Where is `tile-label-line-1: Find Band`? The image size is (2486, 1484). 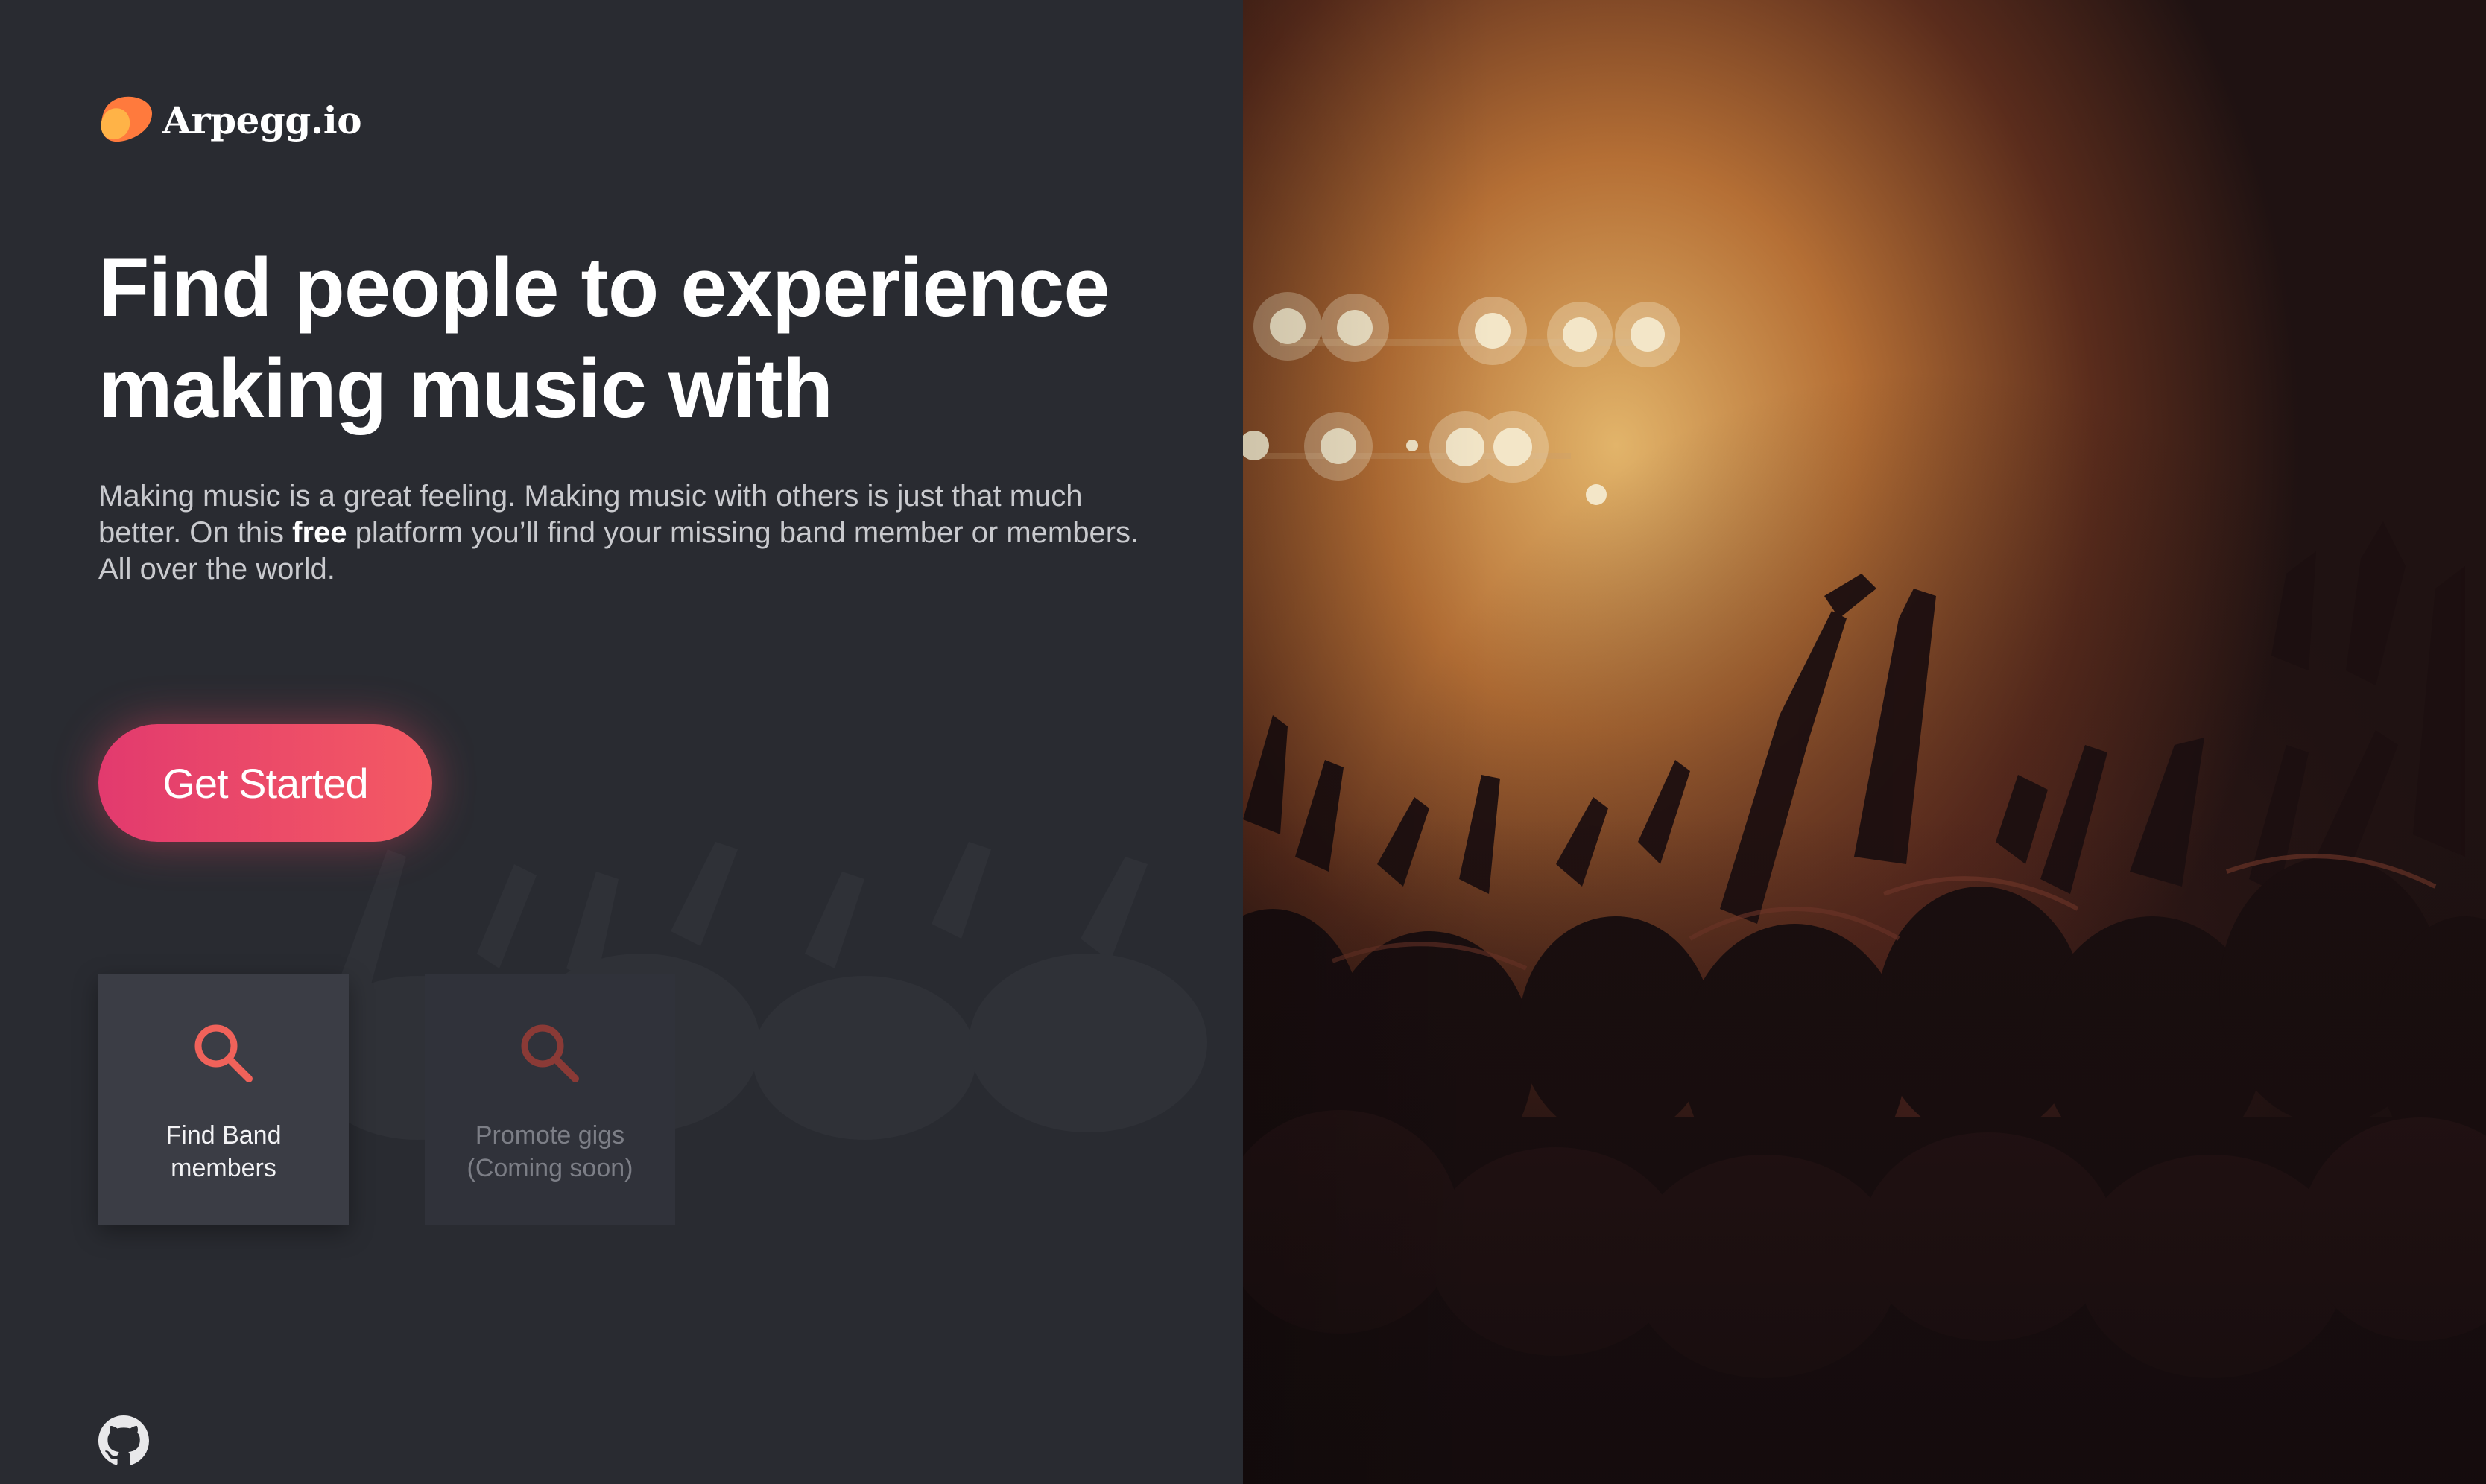
tile-label-line-1: Find Band is located at coordinates (224, 1135).